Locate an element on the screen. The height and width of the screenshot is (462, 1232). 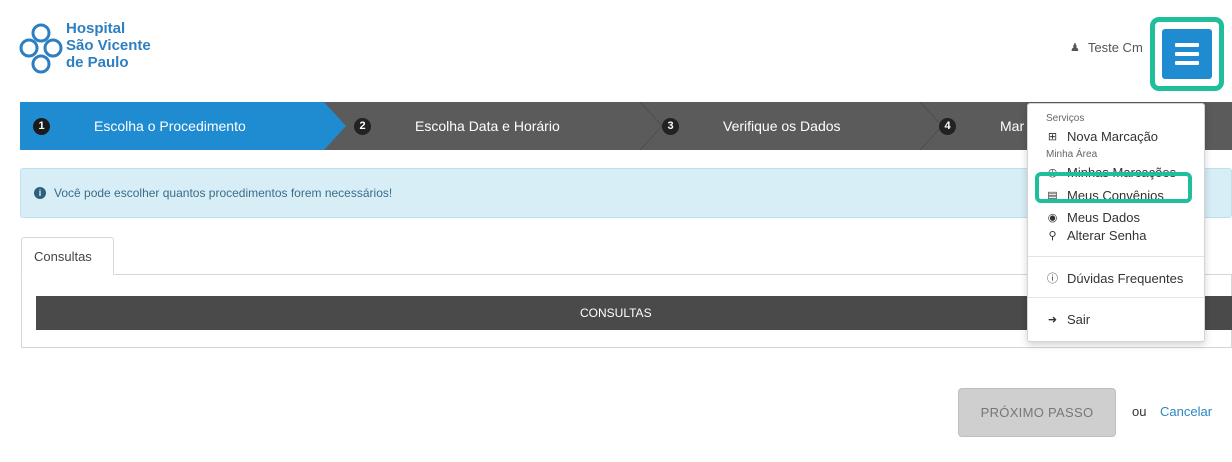
menu-item-change-password: ⚲ Alterar Senha is located at coordinates (1096, 235).